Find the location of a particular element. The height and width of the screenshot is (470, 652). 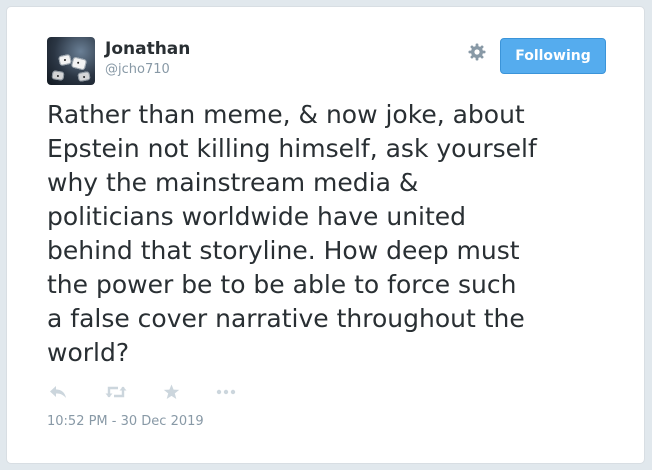

author-handle: @jcho710 is located at coordinates (137, 70).